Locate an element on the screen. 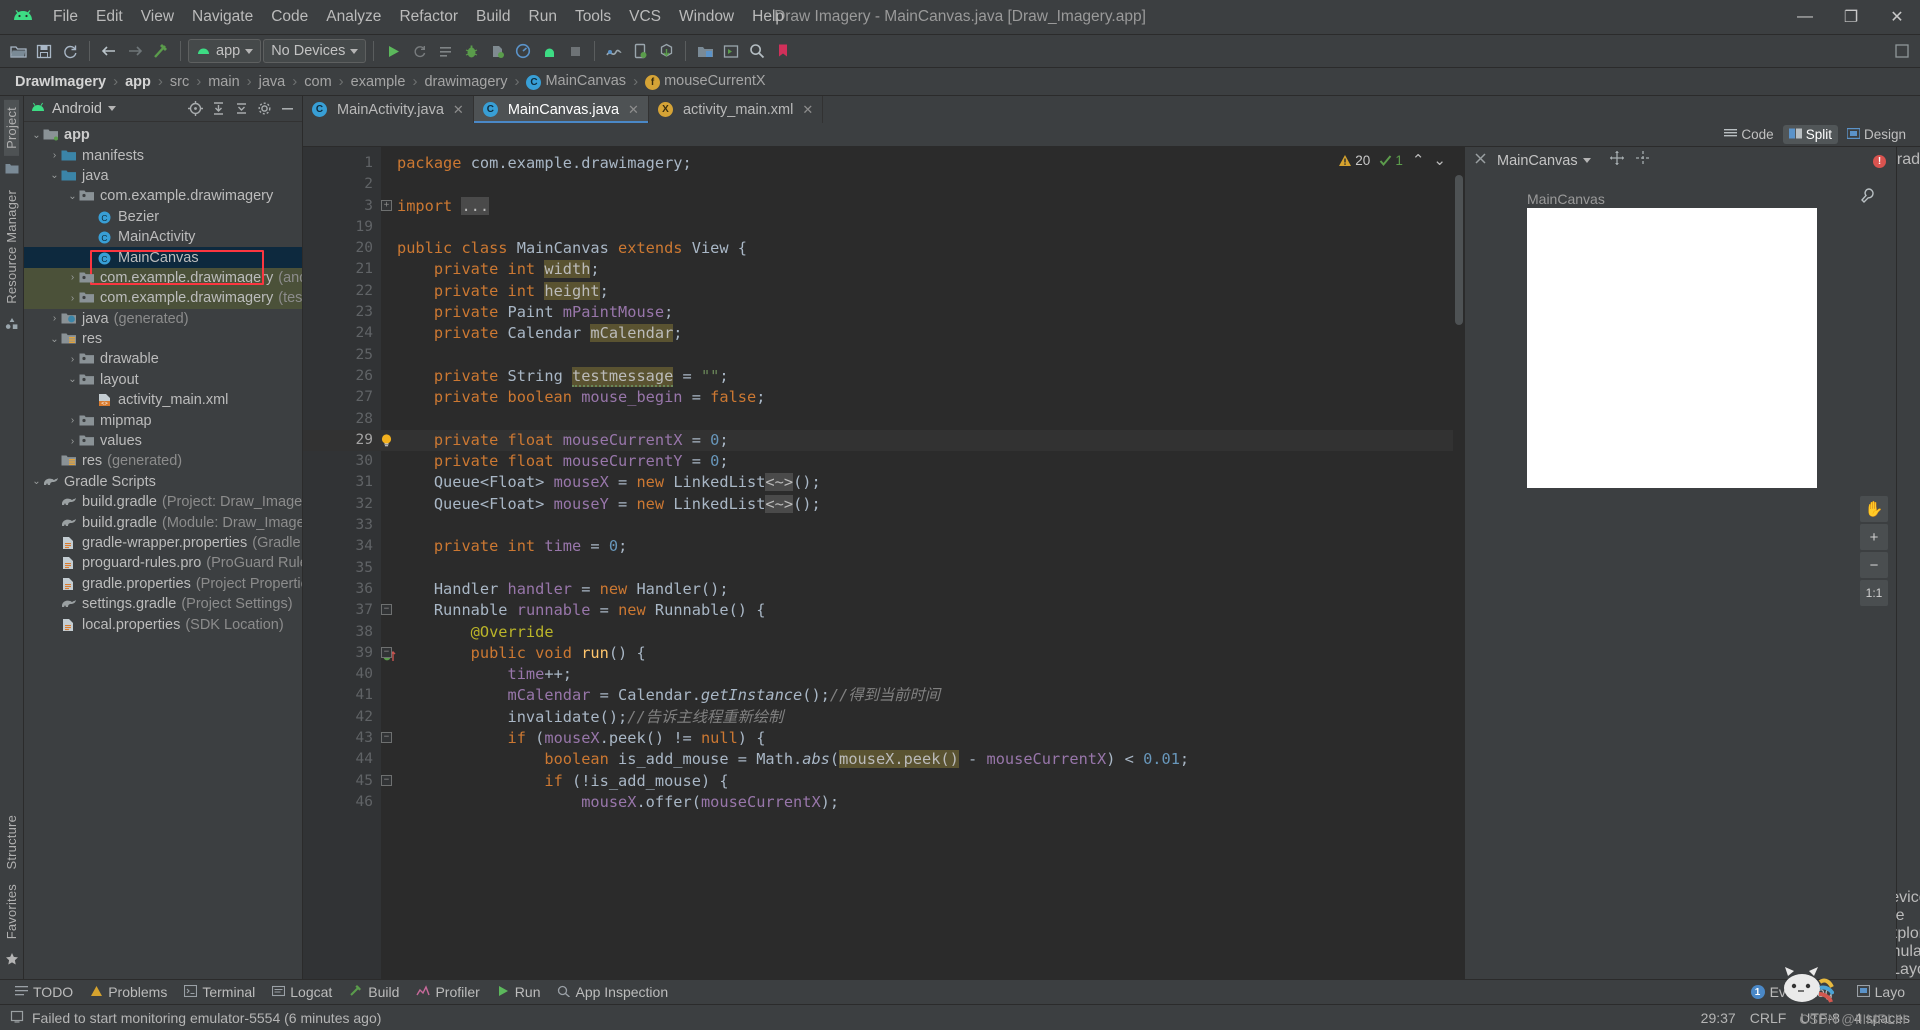 The image size is (1920, 1030). menu-tools: Tools is located at coordinates (593, 17).